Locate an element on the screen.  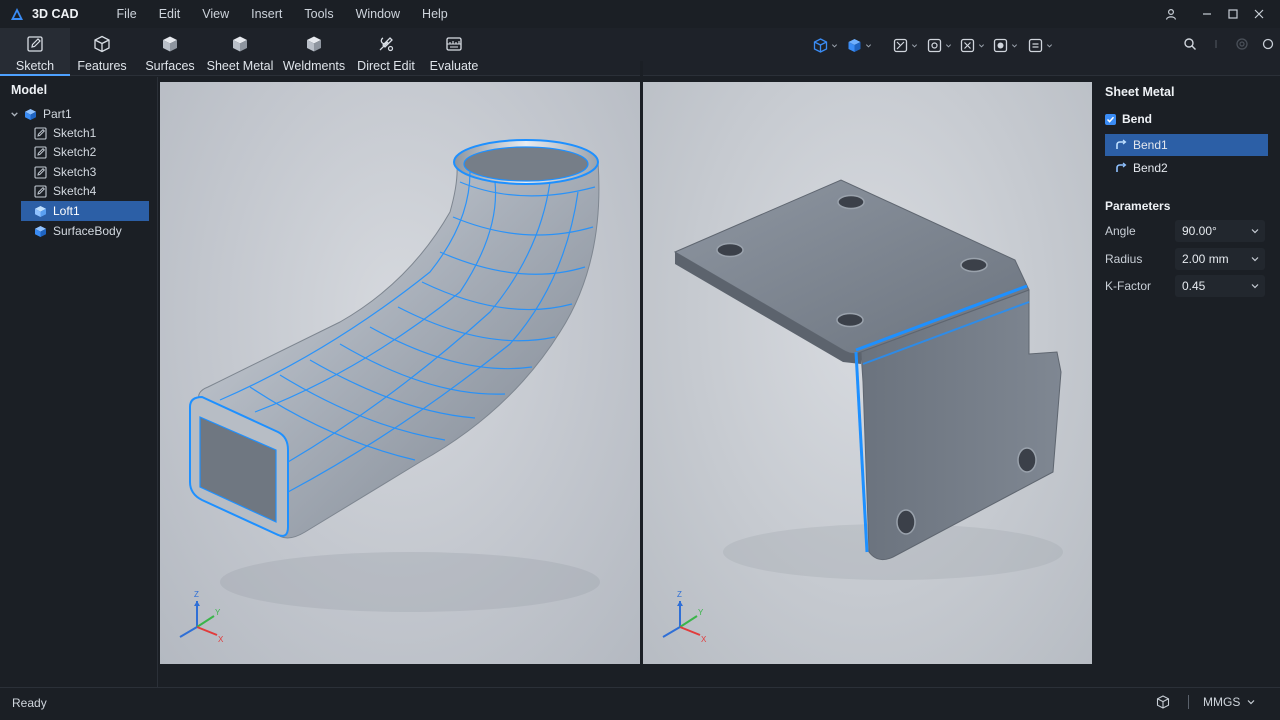
tab-sketch: Sketch is located at coordinates (35, 52).